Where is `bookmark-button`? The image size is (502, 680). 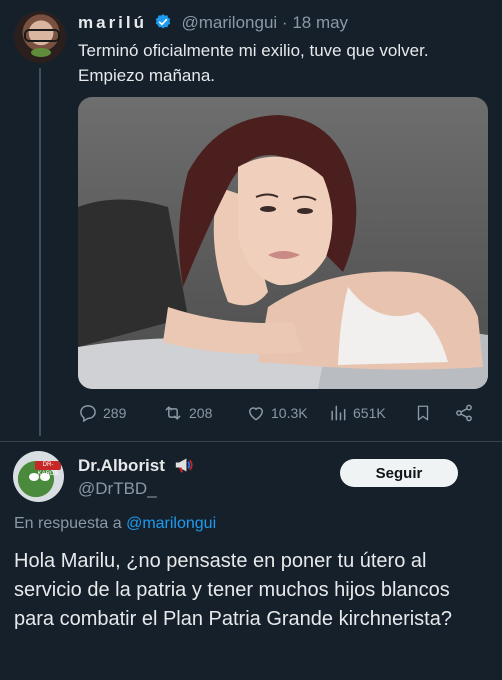 bookmark-button is located at coordinates (423, 413).